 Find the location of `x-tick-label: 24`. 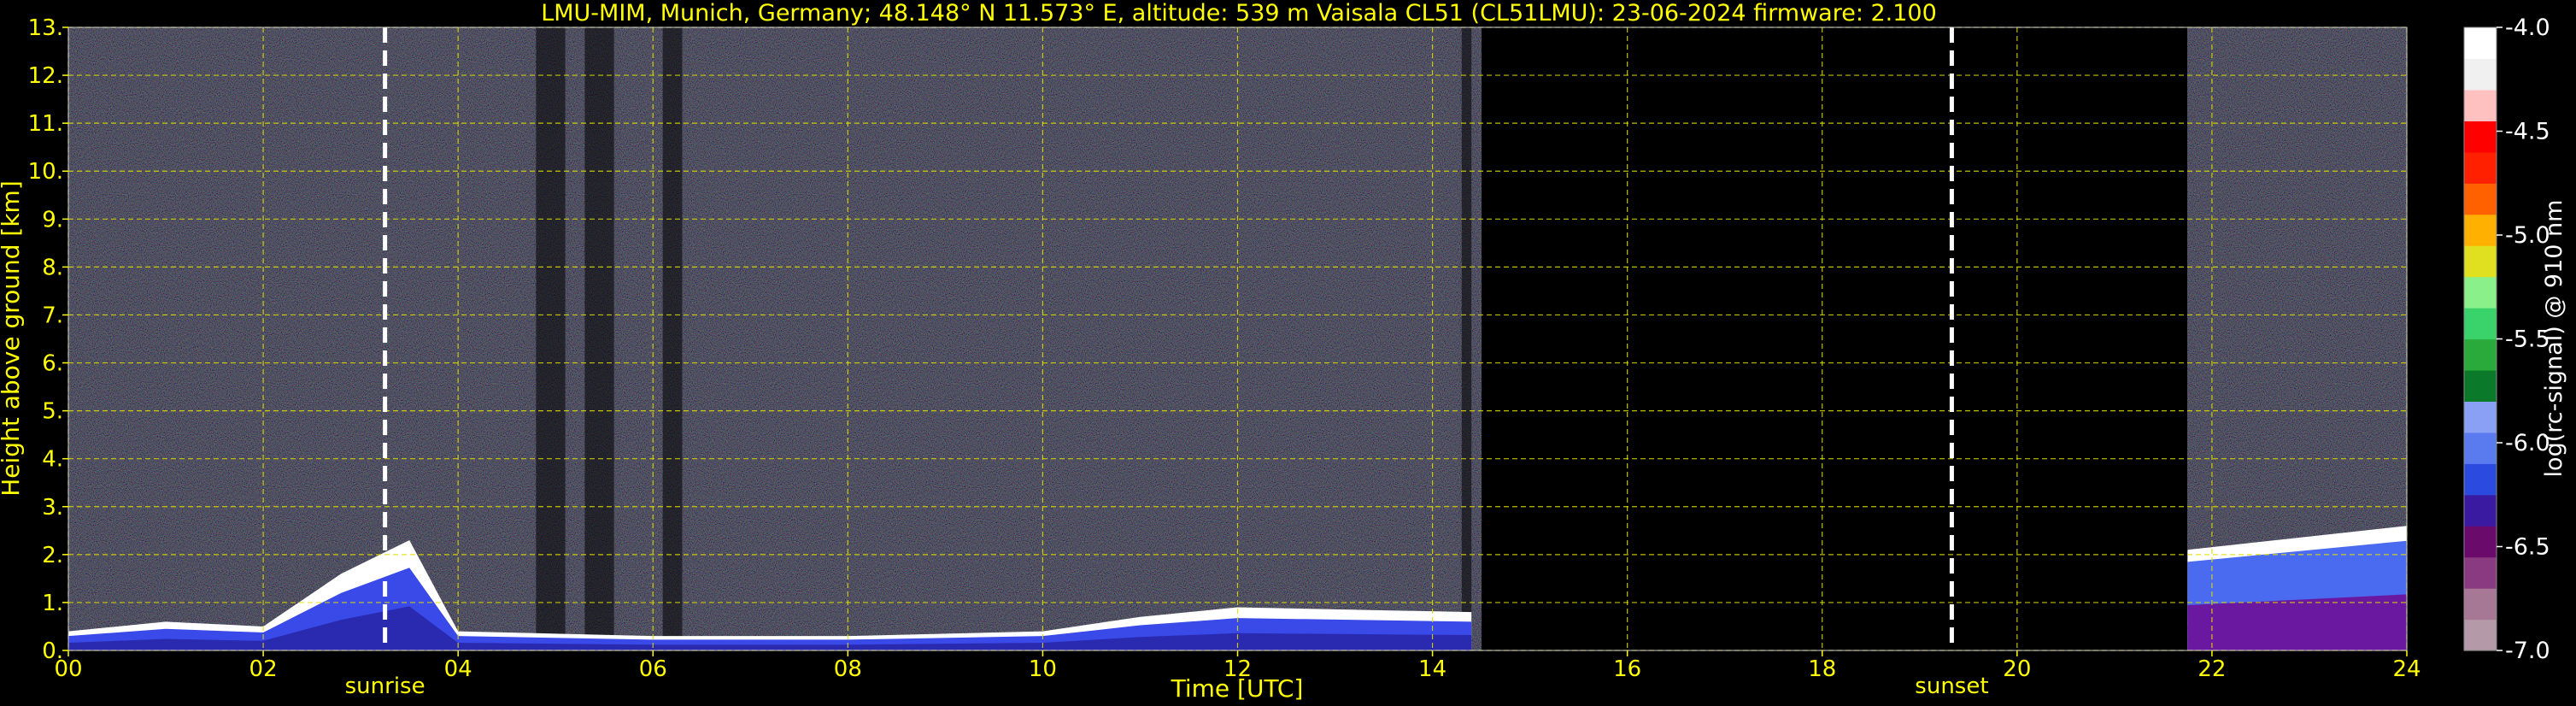

x-tick-label: 24 is located at coordinates (2406, 669).